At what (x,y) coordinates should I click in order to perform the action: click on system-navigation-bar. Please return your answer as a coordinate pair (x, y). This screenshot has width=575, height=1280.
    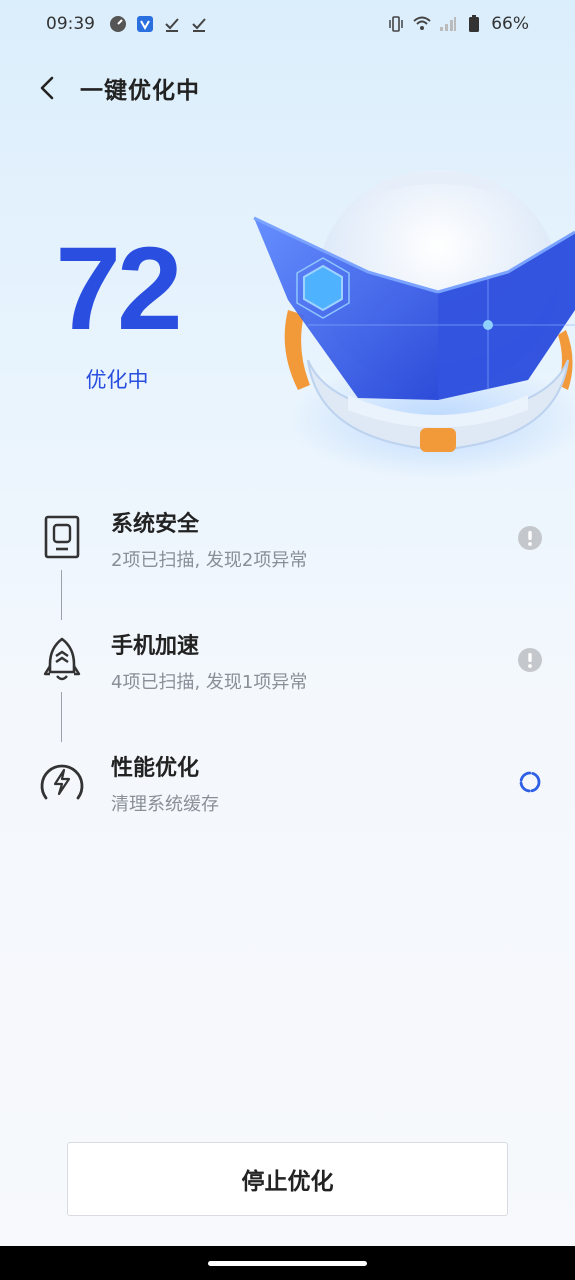
    Looking at the image, I should click on (287, 1263).